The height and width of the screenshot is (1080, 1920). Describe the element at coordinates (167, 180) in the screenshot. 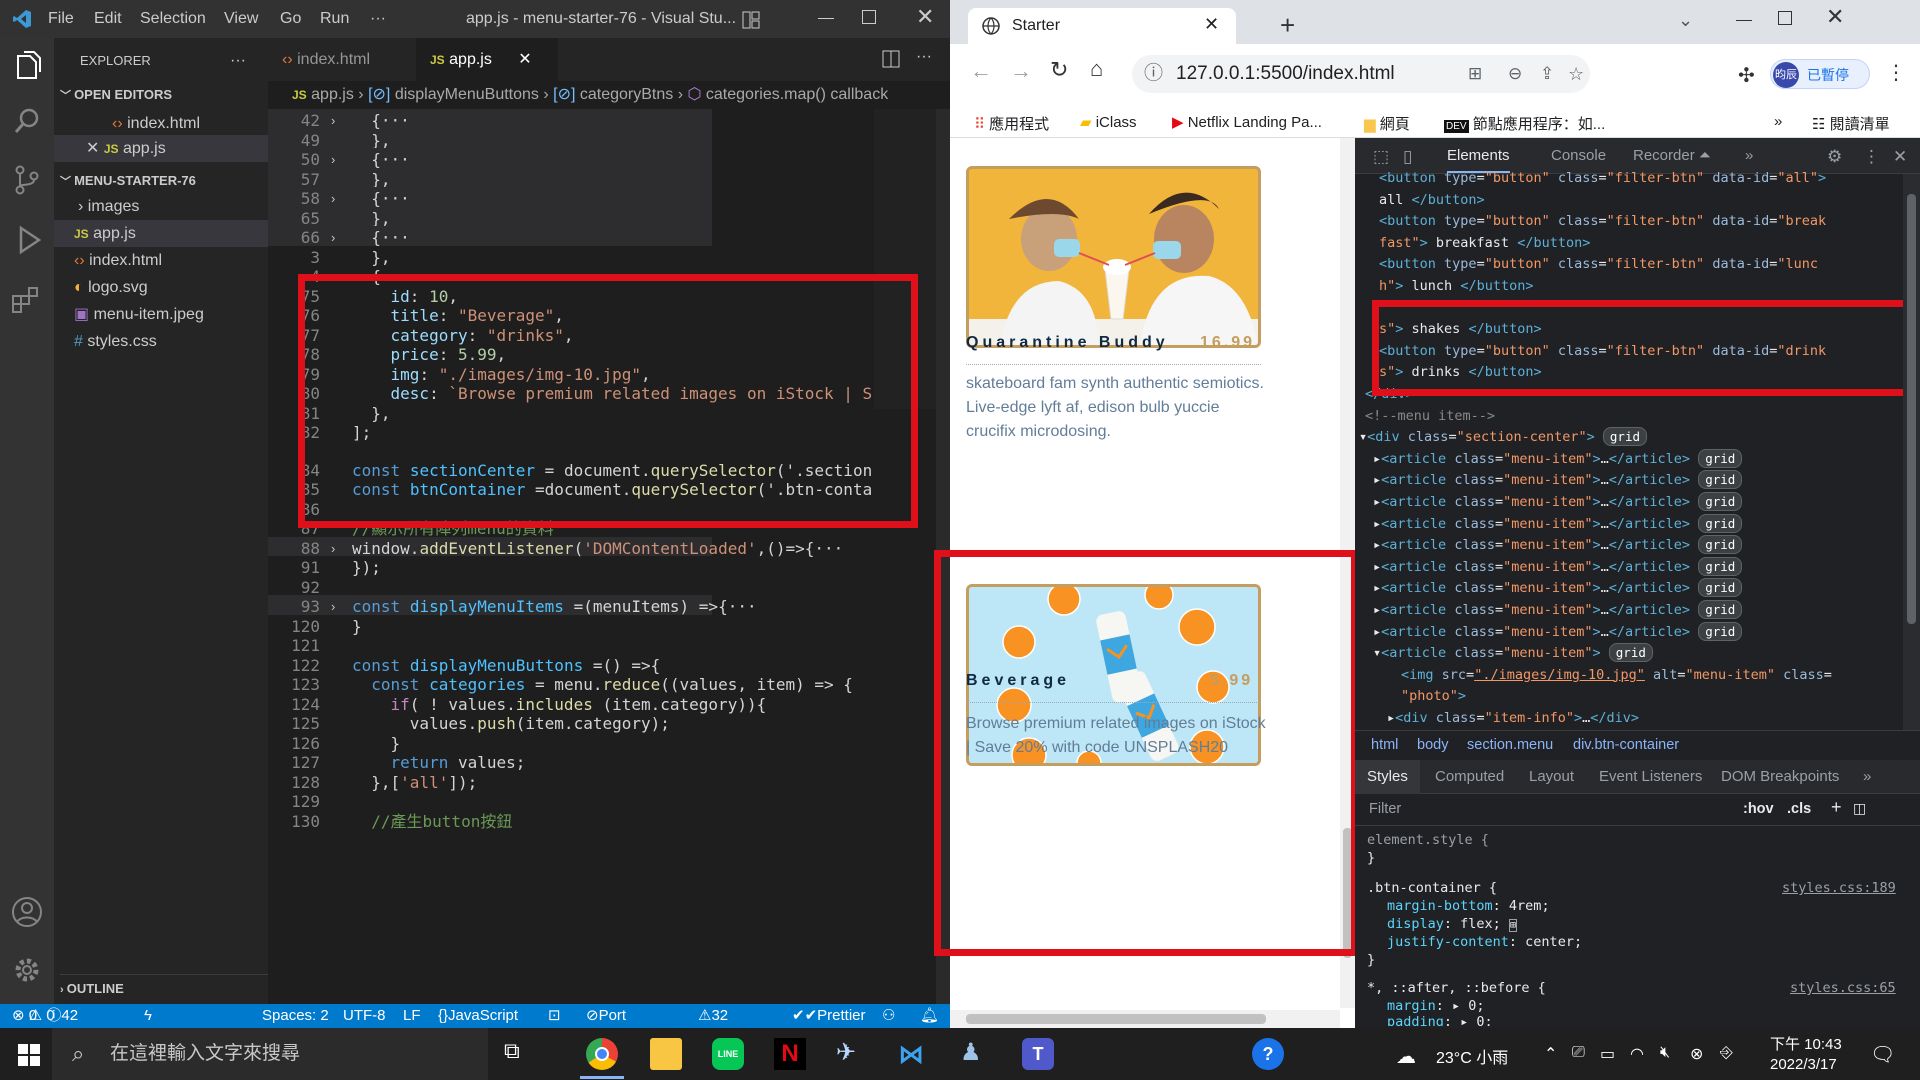

I see `folder-header: ﹀ MENU-STARTER-76` at that location.